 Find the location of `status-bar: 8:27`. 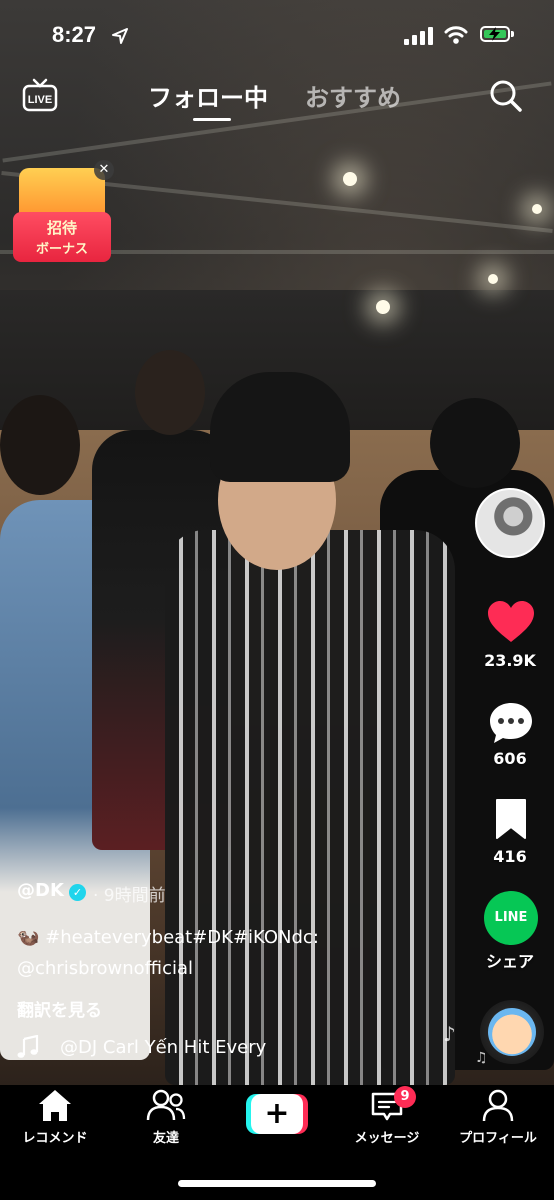

status-bar: 8:27 is located at coordinates (277, 35).